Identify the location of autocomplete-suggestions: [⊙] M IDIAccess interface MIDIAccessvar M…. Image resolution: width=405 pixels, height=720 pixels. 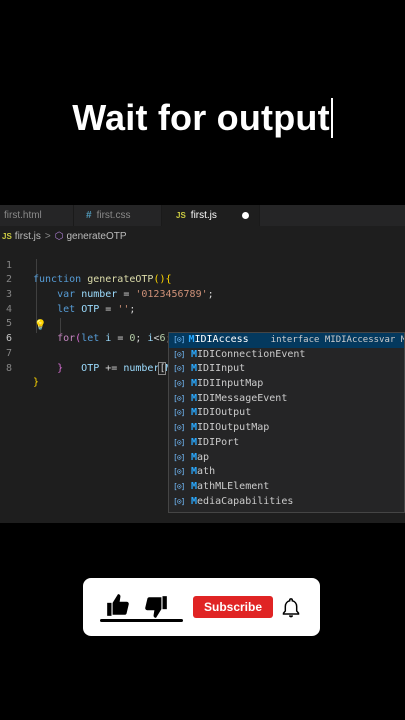
(286, 422).